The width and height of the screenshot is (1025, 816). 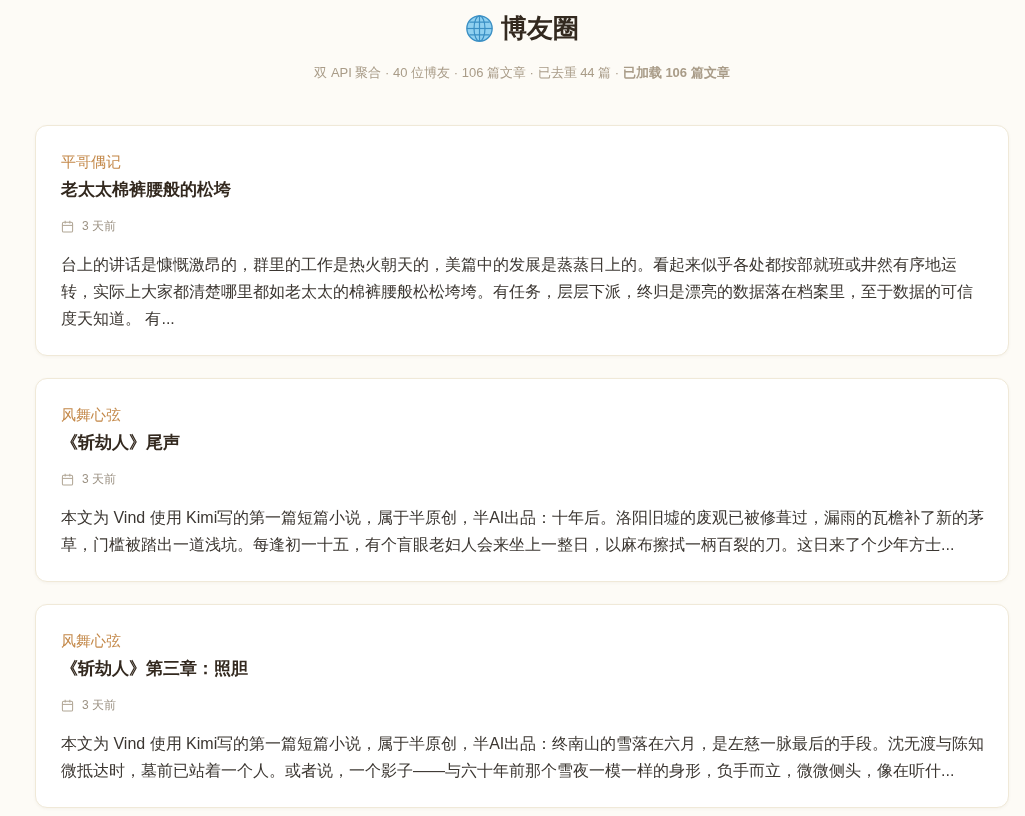 I want to click on post-title-link: 老太太棉裤腰般的松垮, so click(x=146, y=190).